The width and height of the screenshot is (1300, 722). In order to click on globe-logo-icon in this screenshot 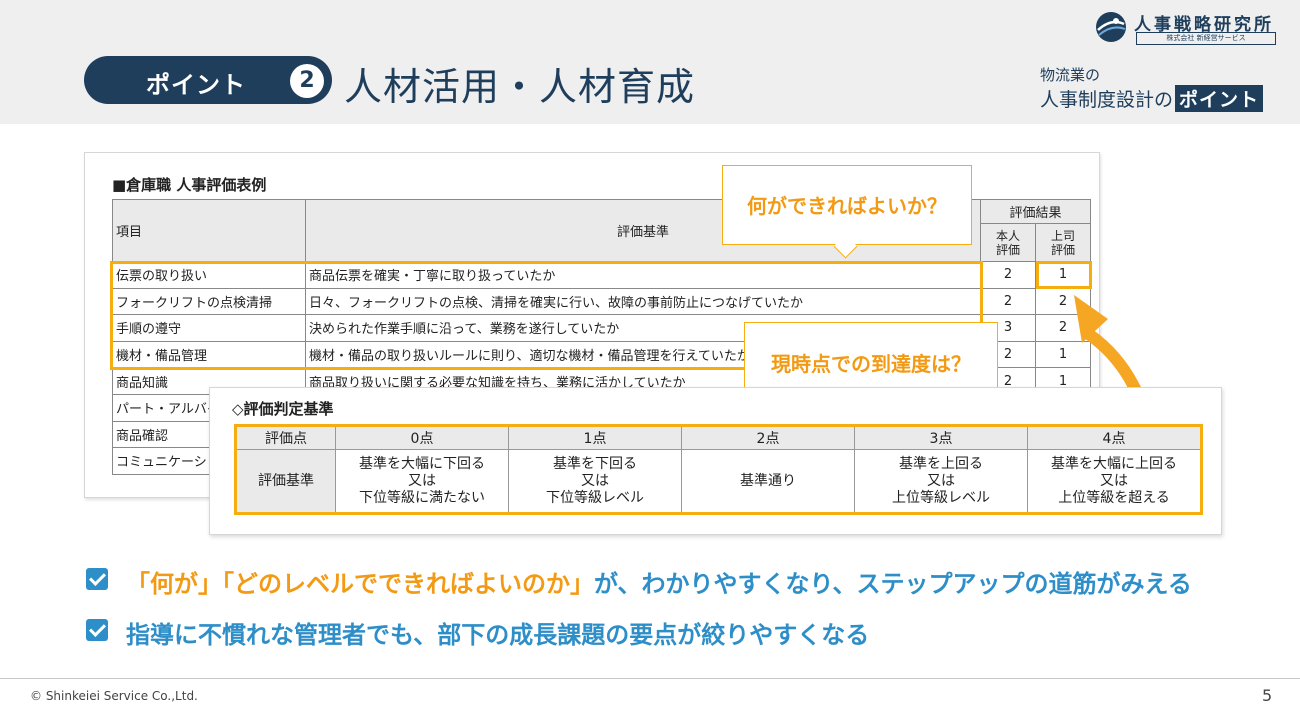, I will do `click(1111, 27)`.